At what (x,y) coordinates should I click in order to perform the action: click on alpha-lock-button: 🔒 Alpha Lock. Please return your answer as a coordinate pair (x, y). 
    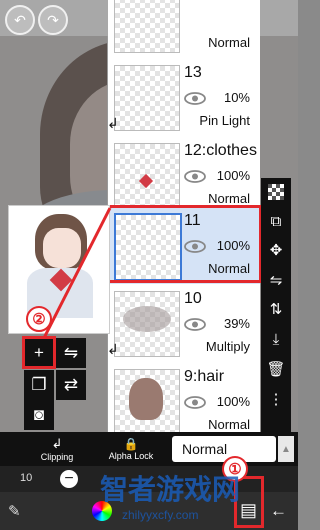
    Looking at the image, I should click on (131, 449).